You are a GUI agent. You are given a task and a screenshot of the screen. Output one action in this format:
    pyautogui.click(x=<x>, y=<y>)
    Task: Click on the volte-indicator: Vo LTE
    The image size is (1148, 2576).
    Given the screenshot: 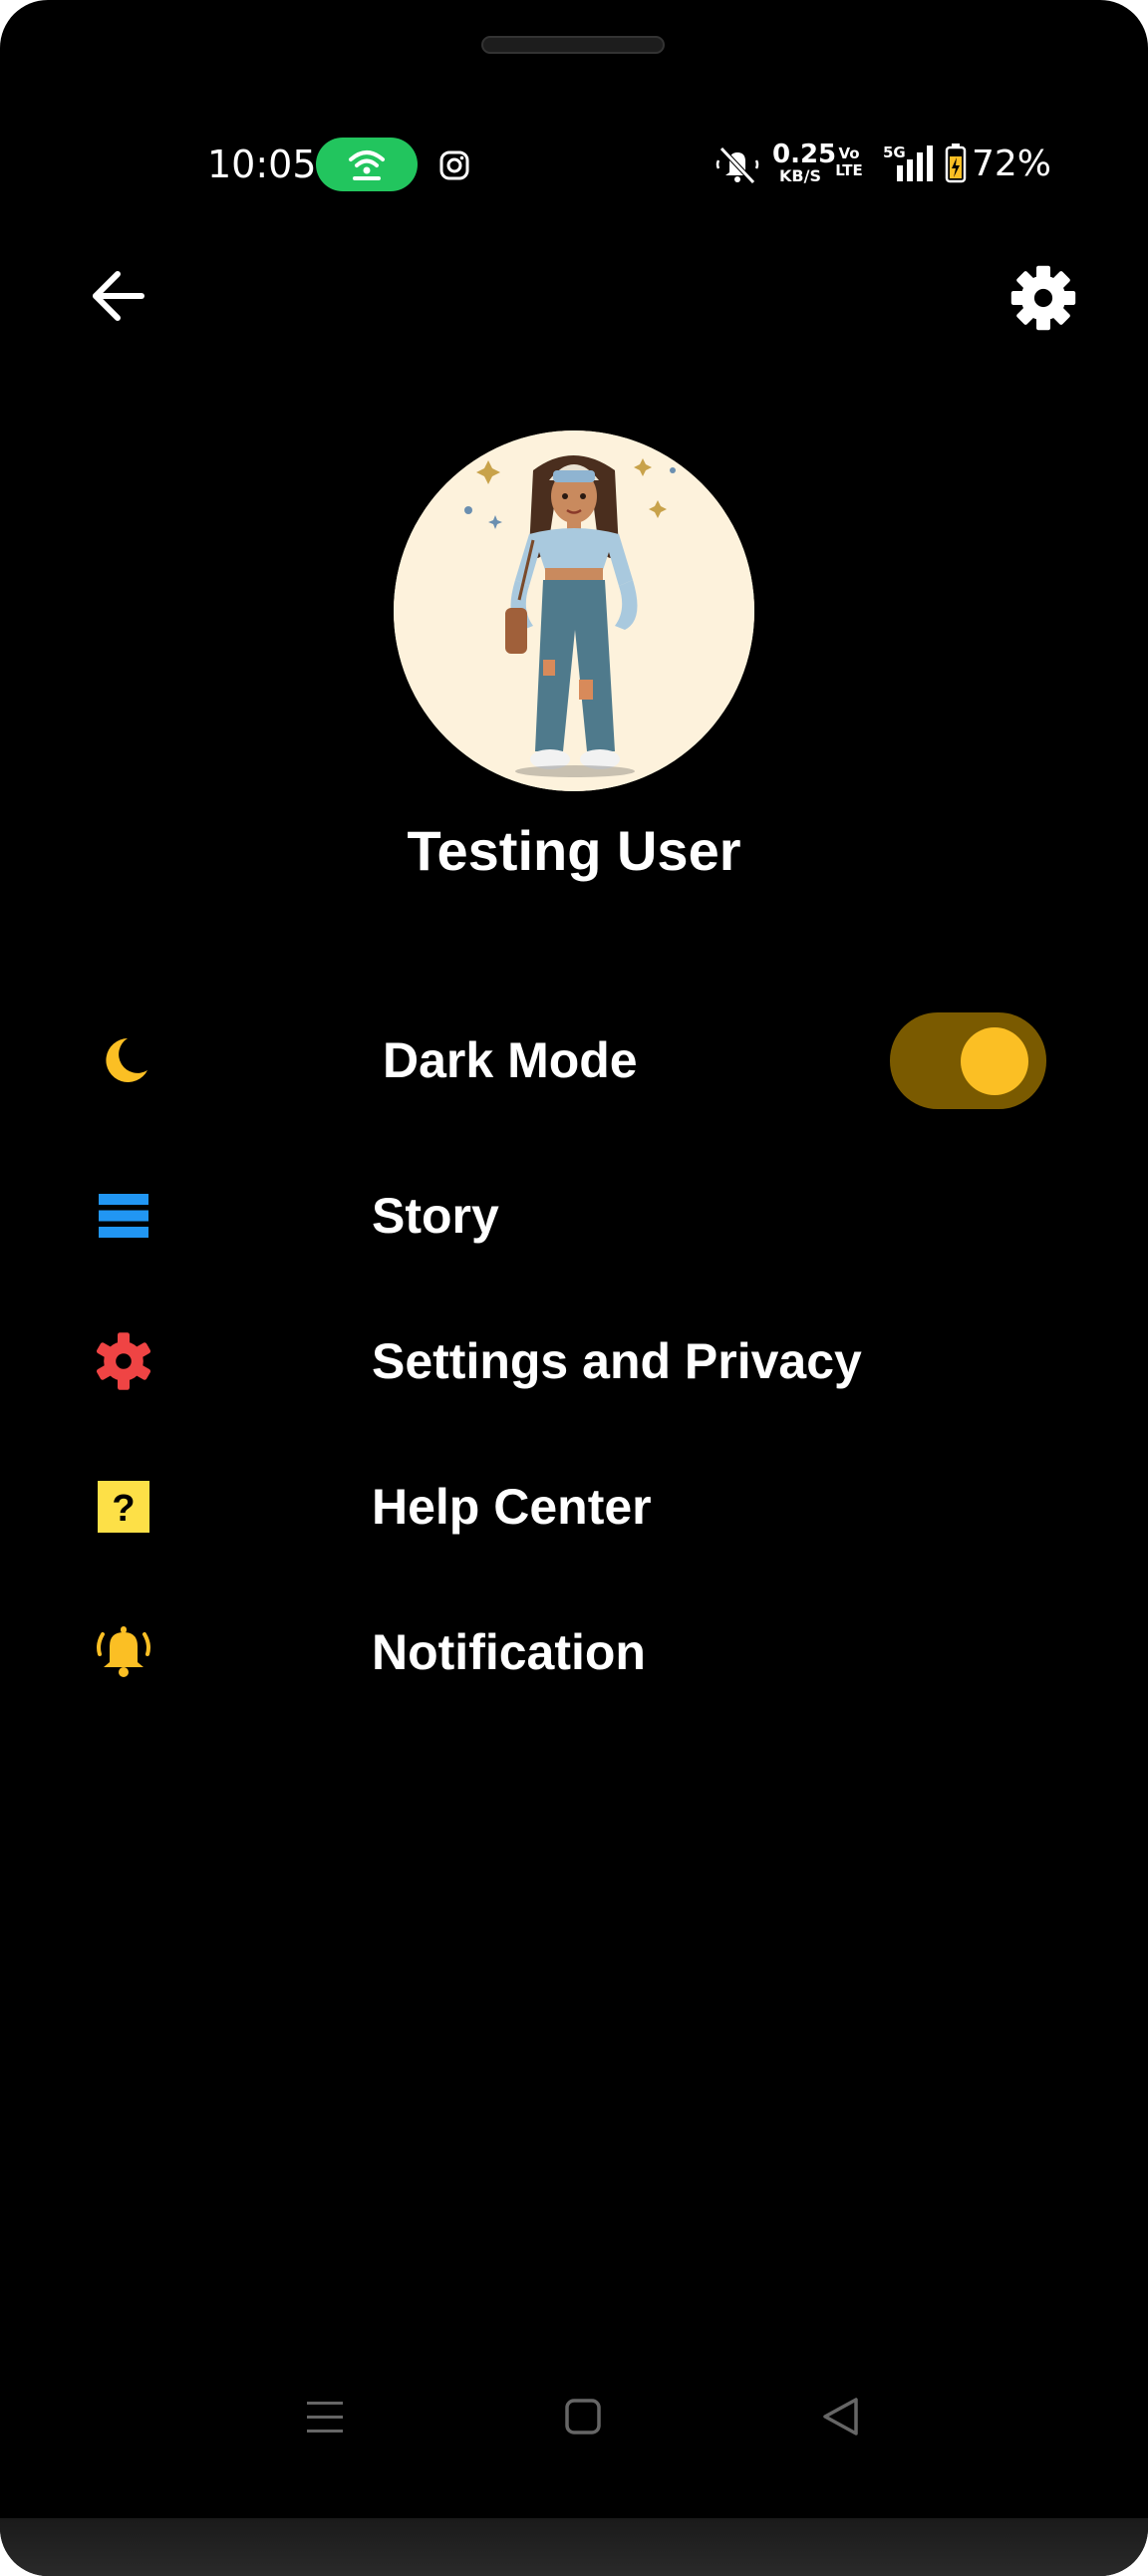 What is the action you would take?
    pyautogui.click(x=849, y=162)
    